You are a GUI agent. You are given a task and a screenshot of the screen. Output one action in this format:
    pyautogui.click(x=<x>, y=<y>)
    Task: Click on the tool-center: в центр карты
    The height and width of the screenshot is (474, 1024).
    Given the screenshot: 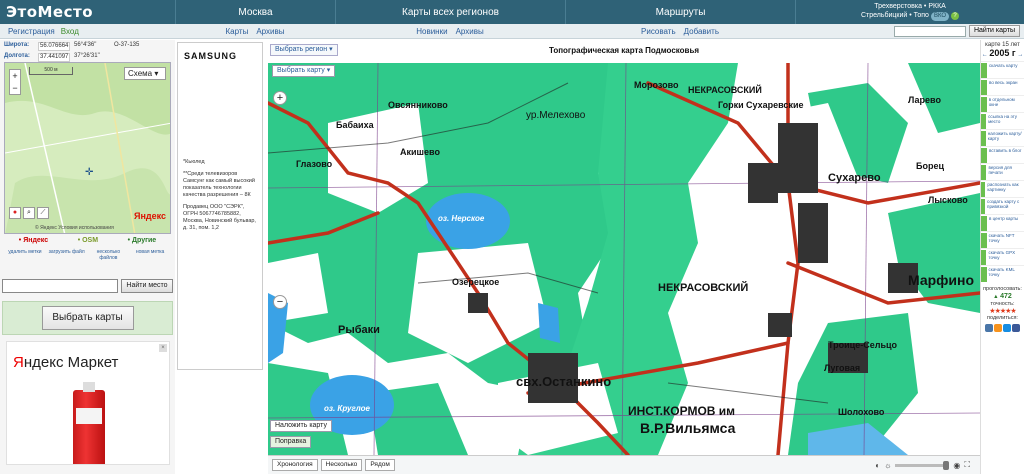 What is the action you would take?
    pyautogui.click(x=1002, y=222)
    